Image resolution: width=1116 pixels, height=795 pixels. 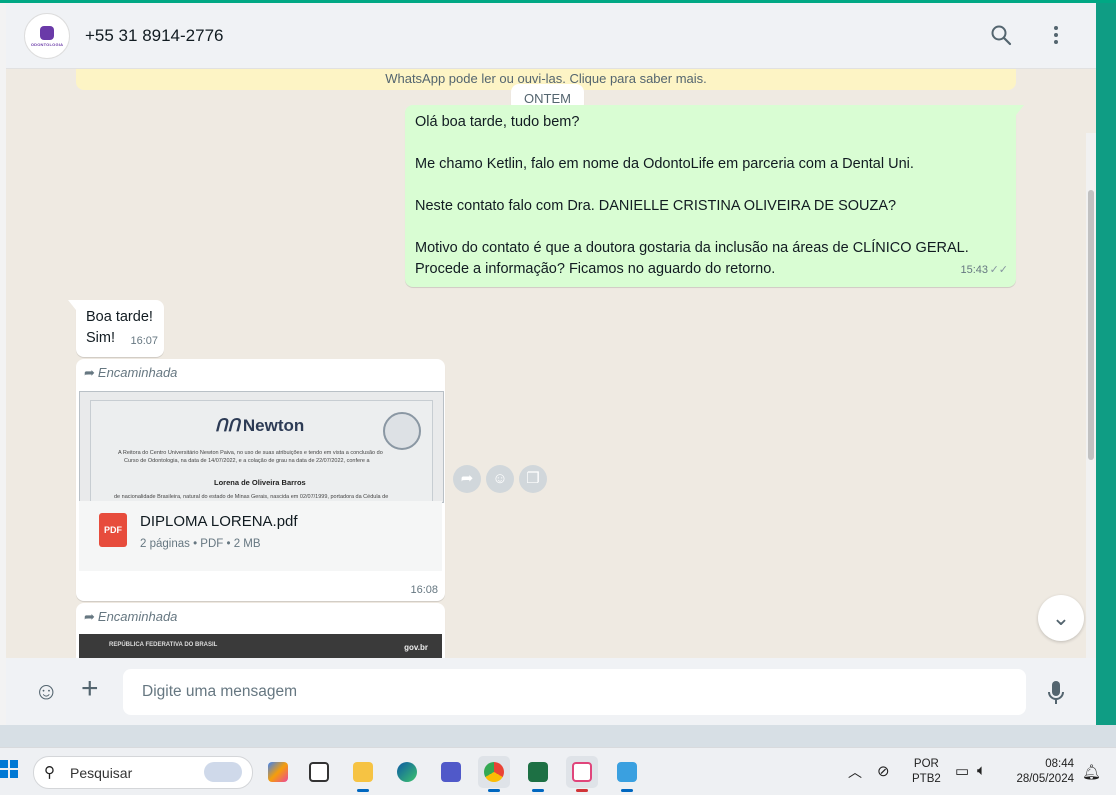 I want to click on network-icon: ▭, so click(x=962, y=771).